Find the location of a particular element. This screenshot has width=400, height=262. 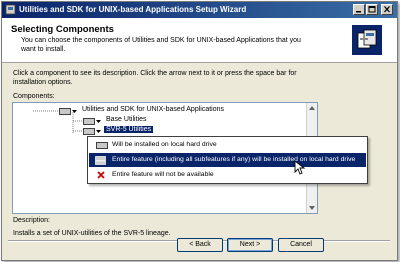

scroll-down-icon is located at coordinates (312, 208).